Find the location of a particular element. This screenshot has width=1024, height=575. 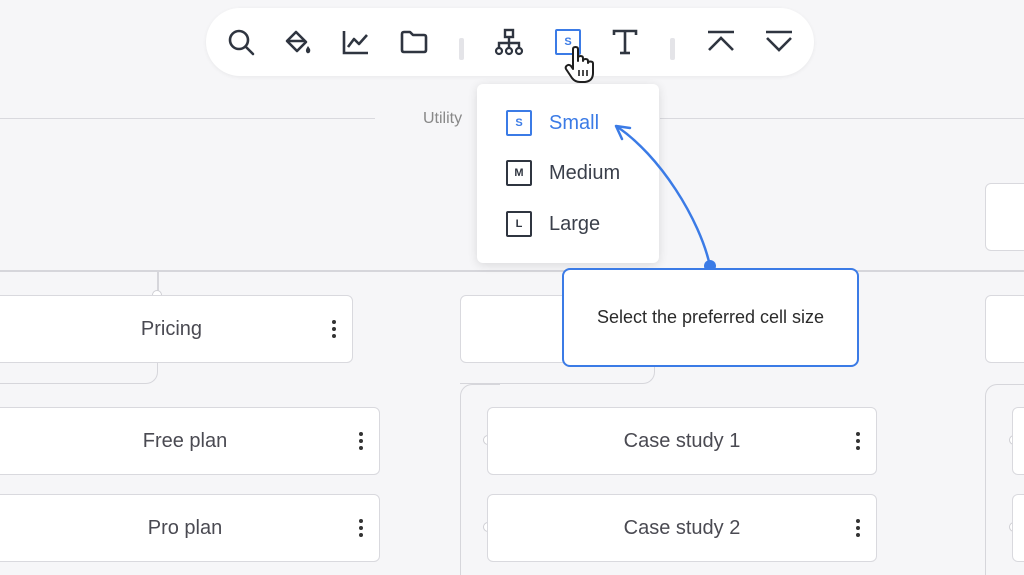

card-case-study-1: Case study 1 is located at coordinates (682, 441).